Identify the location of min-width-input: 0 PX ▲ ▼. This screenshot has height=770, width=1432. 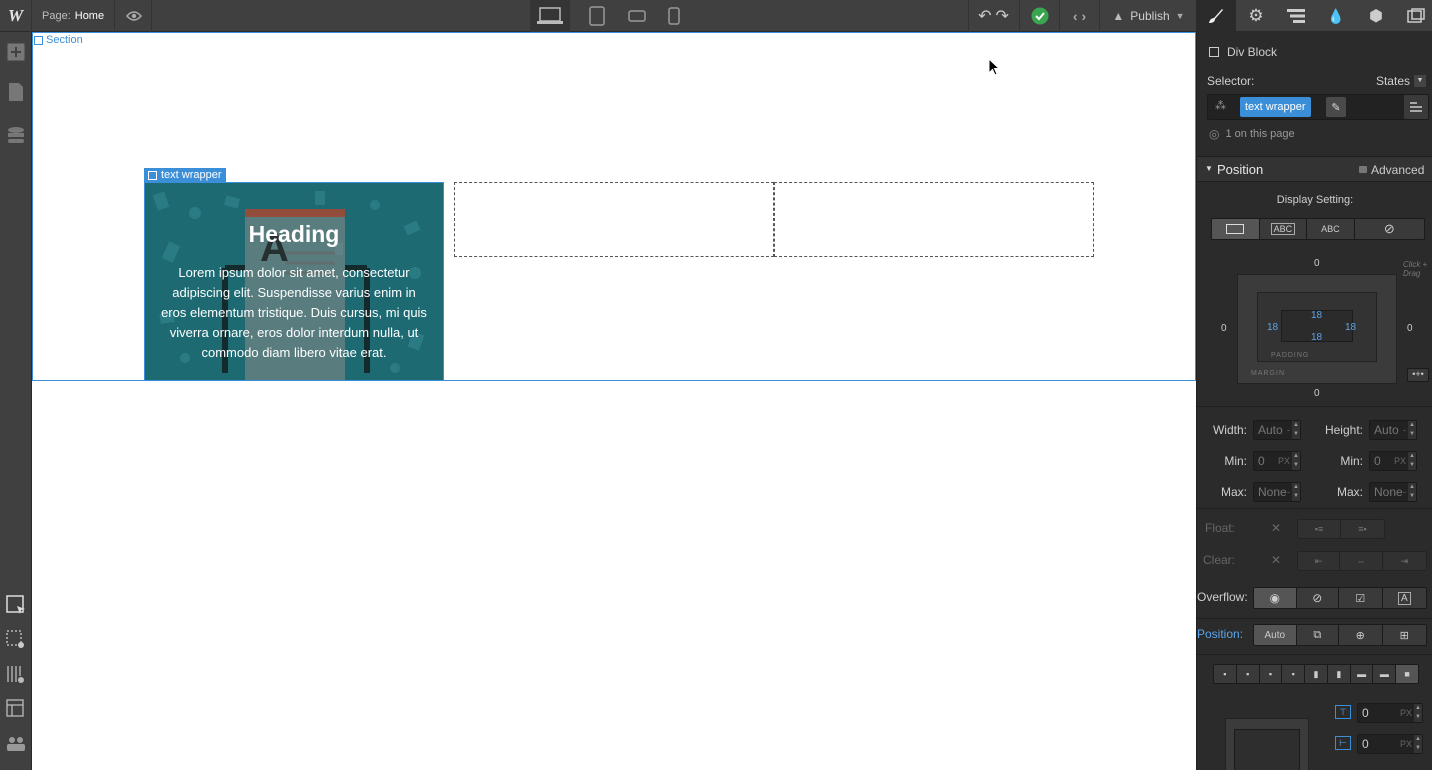
(1277, 461).